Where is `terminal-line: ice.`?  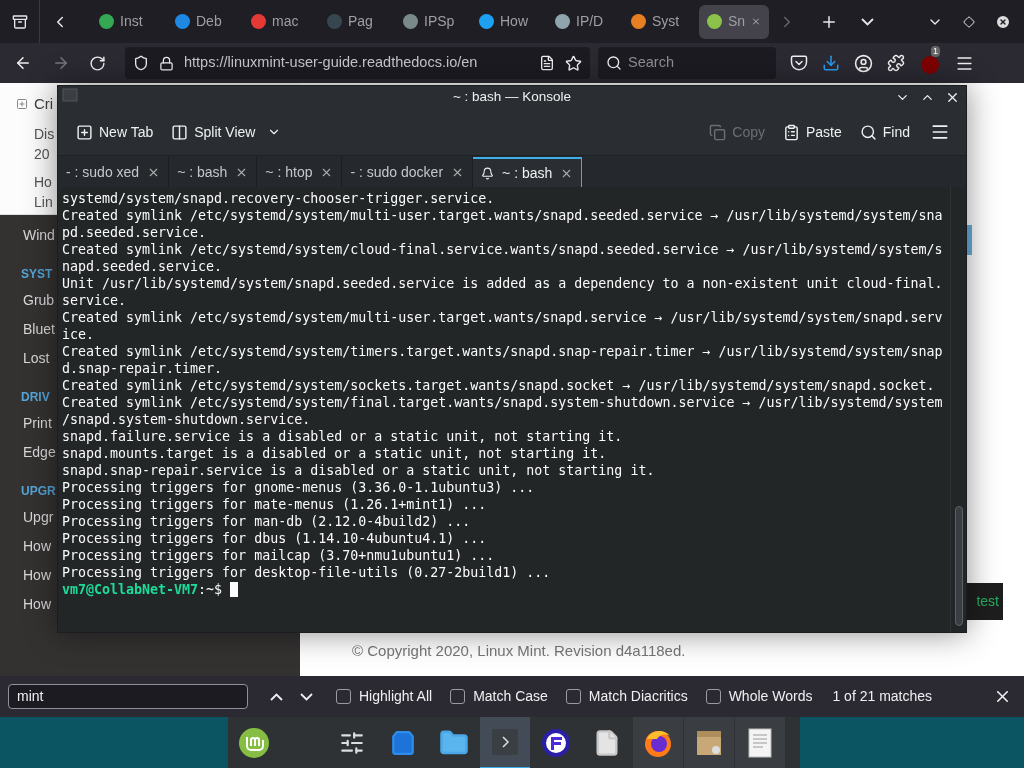
terminal-line: ice. is located at coordinates (78, 334).